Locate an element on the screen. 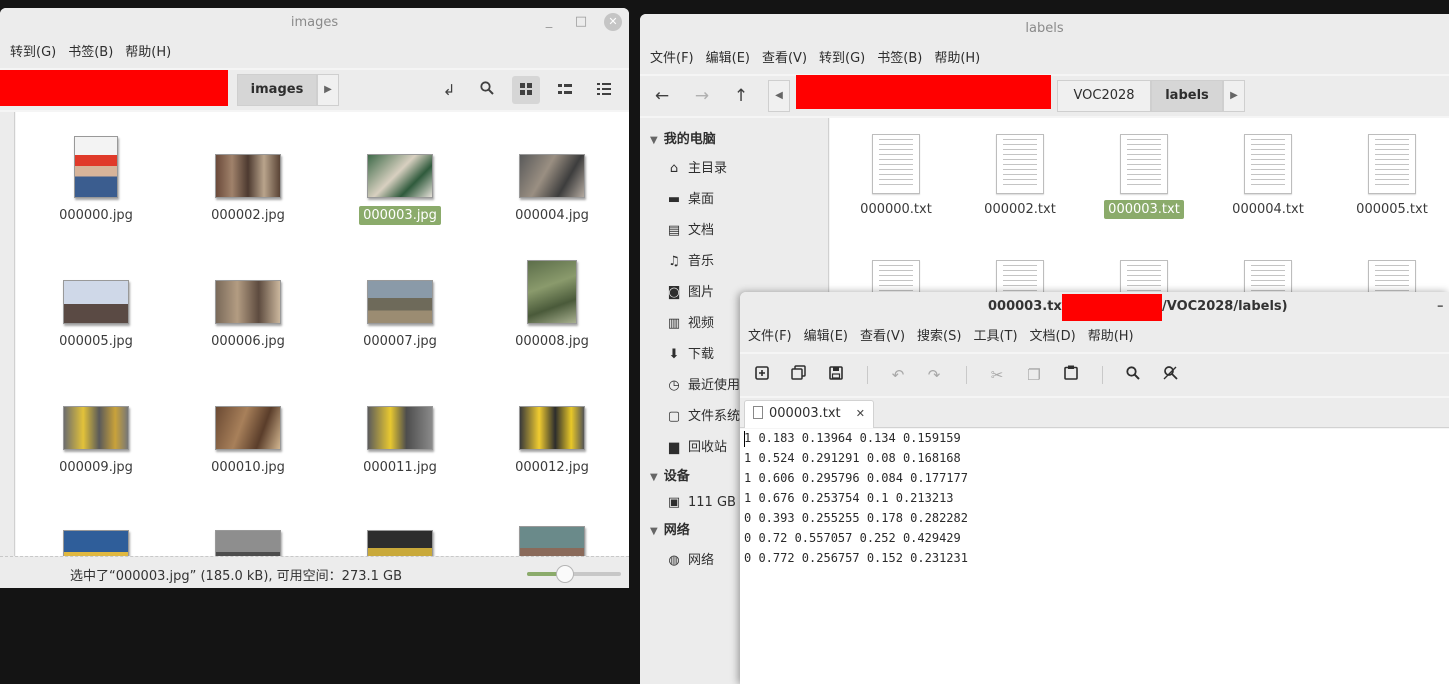 The width and height of the screenshot is (1449, 684). copy-icon: ❐ is located at coordinates (1034, 375).